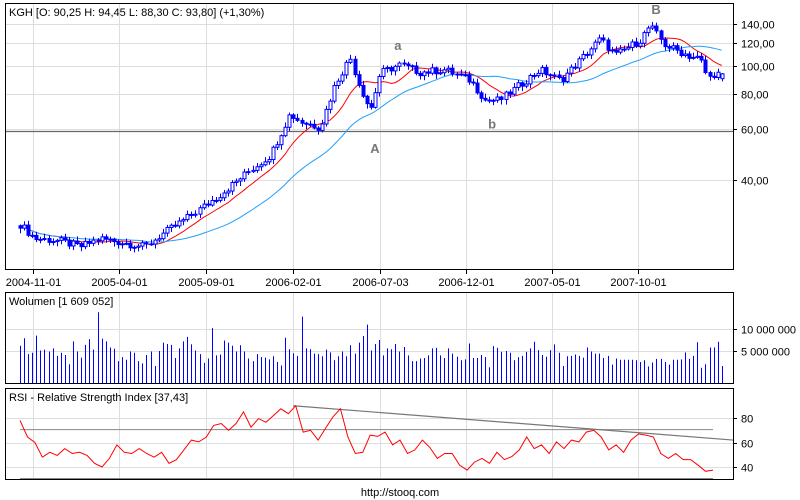 The width and height of the screenshot is (800, 500). What do you see at coordinates (376, 442) in the screenshot?
I see `rsi-marks` at bounding box center [376, 442].